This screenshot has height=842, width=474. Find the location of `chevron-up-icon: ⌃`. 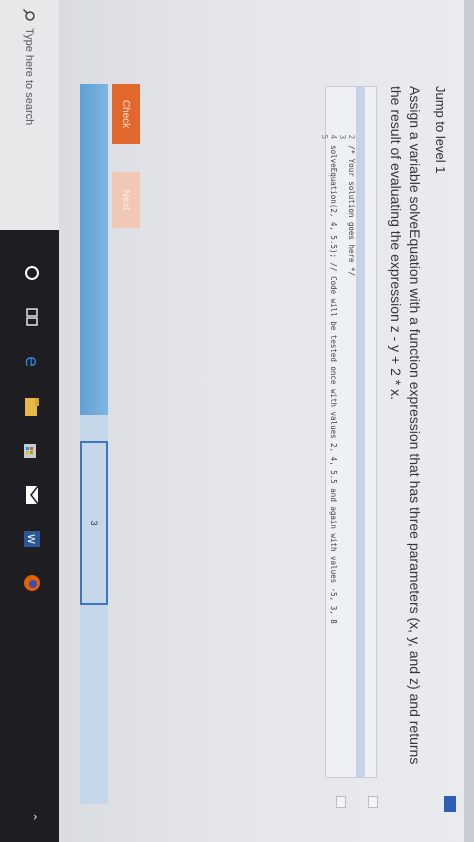

chevron-up-icon: ⌃ is located at coordinates (32, 817).